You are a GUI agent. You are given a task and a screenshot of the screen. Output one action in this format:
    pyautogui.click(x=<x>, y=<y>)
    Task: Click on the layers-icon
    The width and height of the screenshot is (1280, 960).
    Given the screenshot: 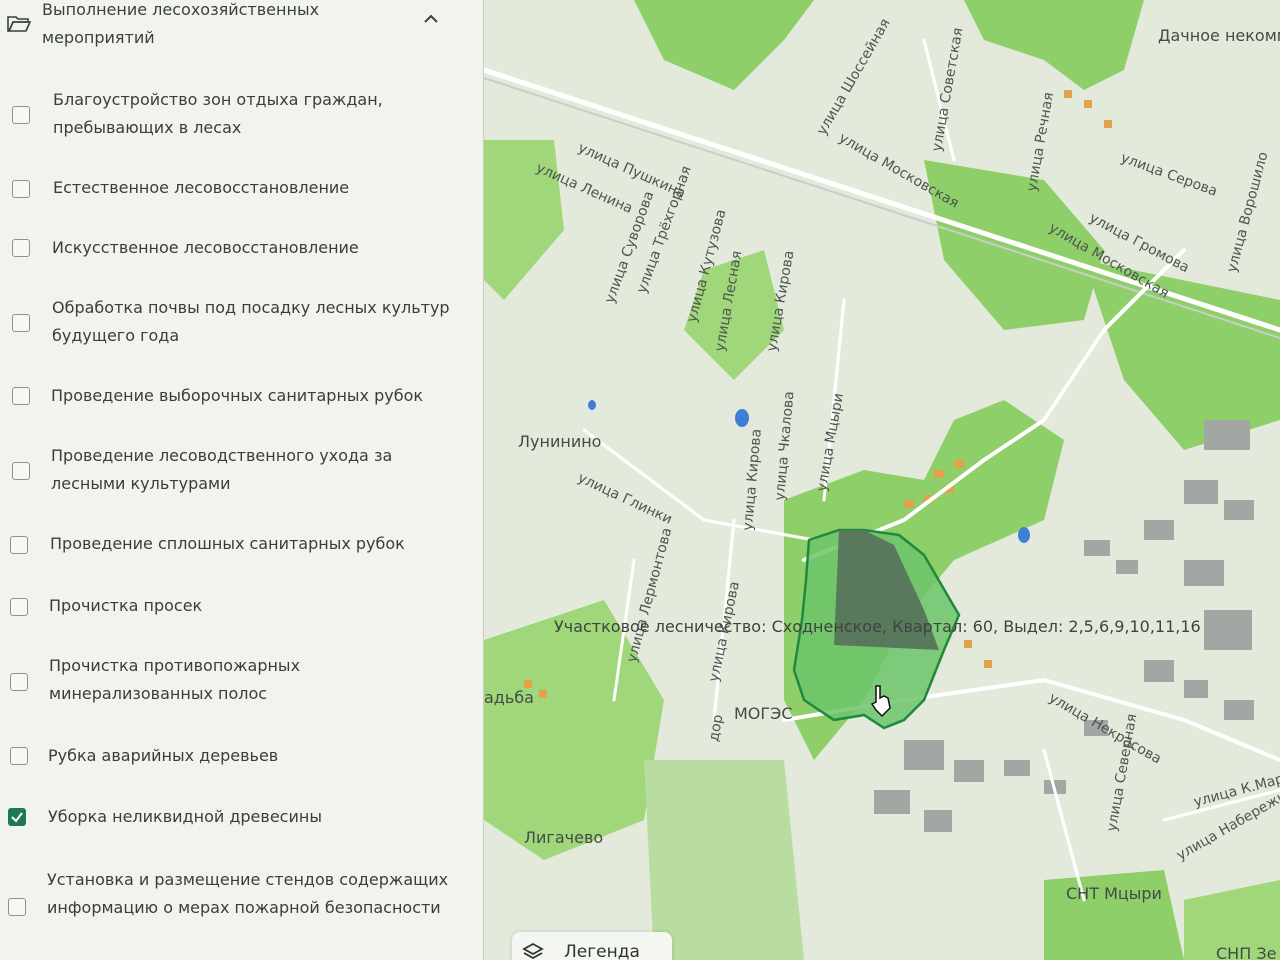 What is the action you would take?
    pyautogui.click(x=533, y=951)
    